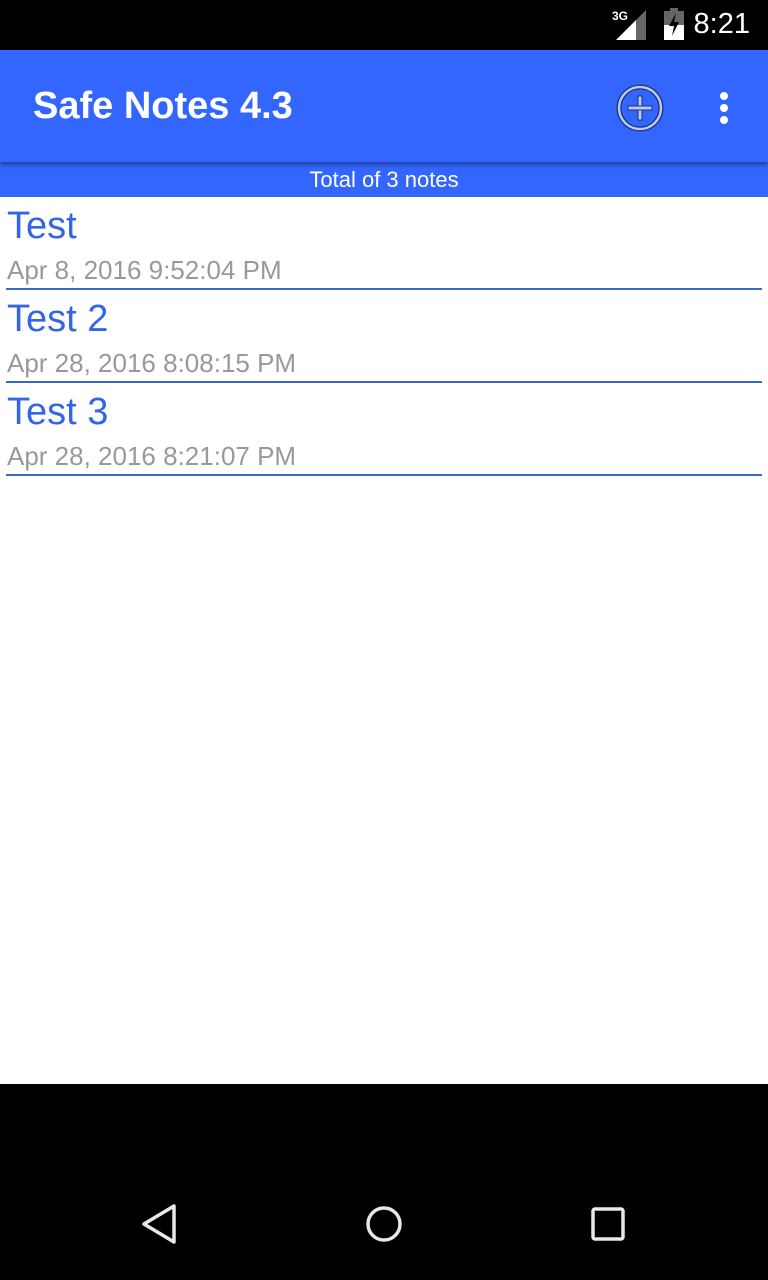 This screenshot has width=768, height=1280. Describe the element at coordinates (674, 24) in the screenshot. I see `battery-charging-icon` at that location.